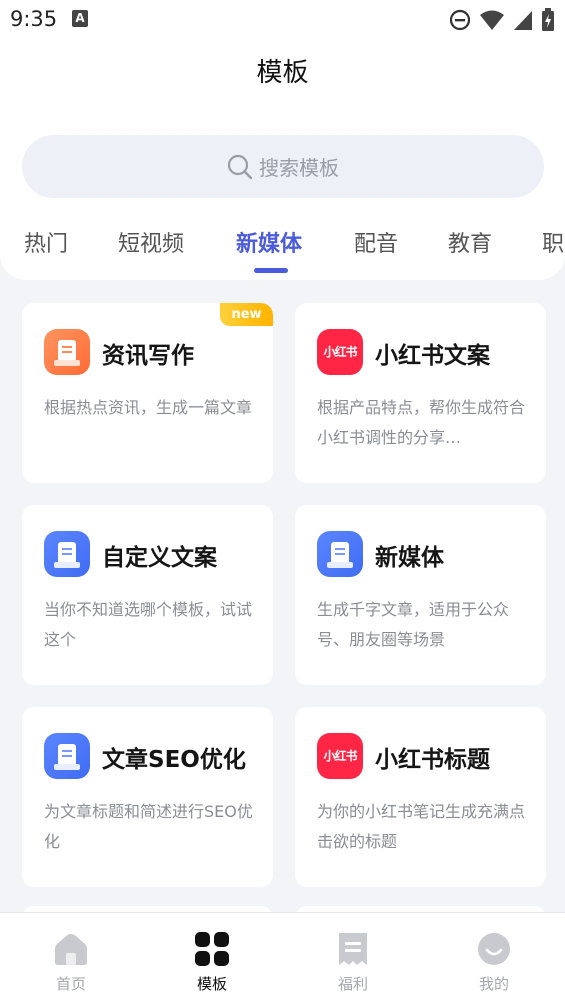 The width and height of the screenshot is (565, 1004). Describe the element at coordinates (269, 242) in the screenshot. I see `tab-new-media: 新媒体` at that location.